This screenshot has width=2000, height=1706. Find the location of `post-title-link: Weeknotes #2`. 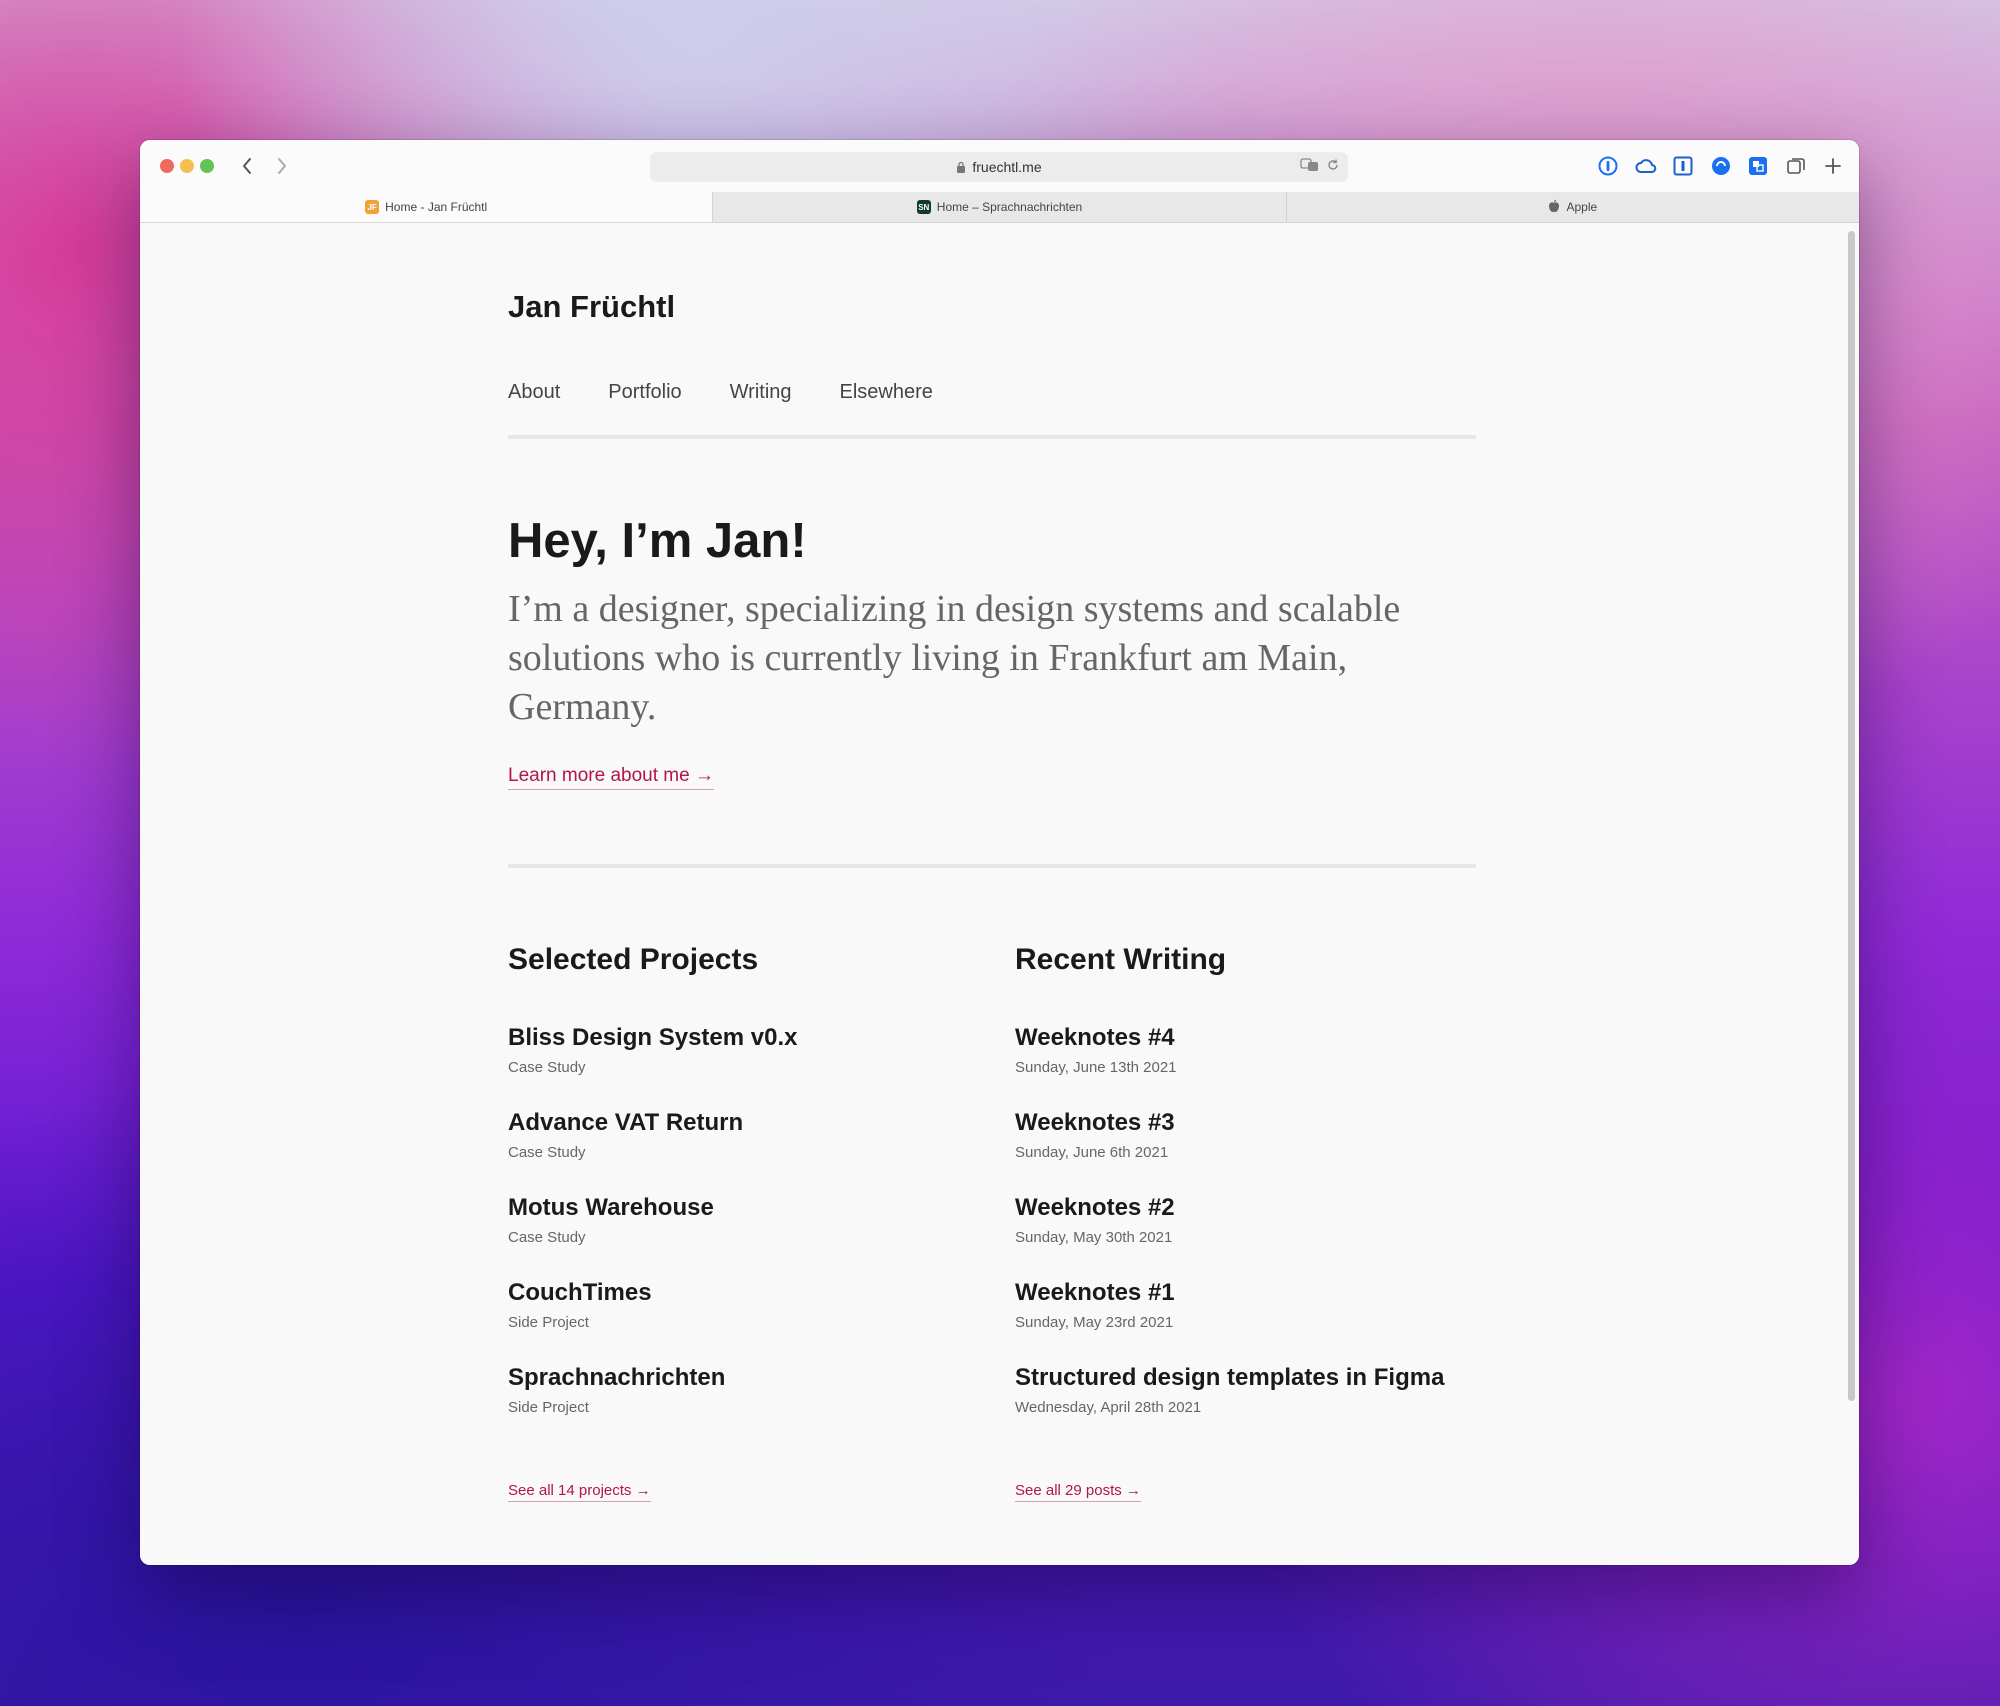

post-title-link: Weeknotes #2 is located at coordinates (1250, 1208).